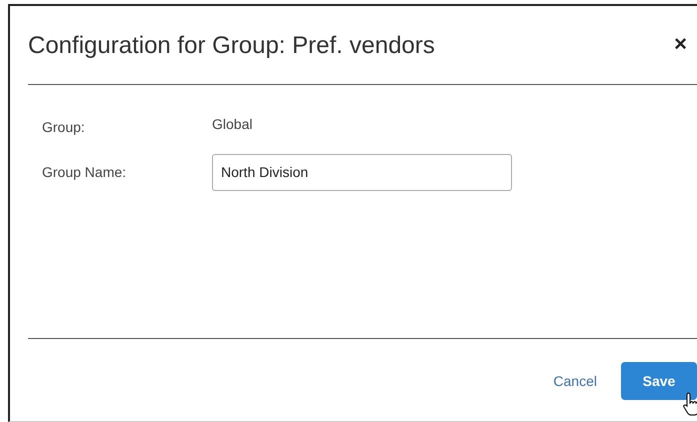 This screenshot has height=422, width=697. Describe the element at coordinates (362, 172) in the screenshot. I see `group-name-field: North Division` at that location.